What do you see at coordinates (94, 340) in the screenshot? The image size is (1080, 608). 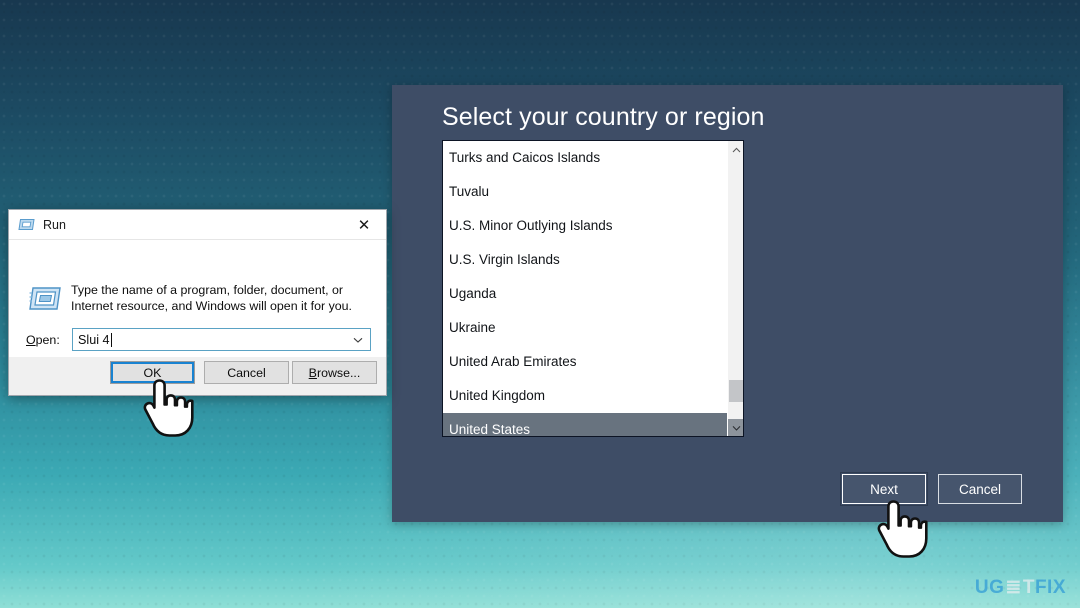 I see `run-command-input: Slui 4` at bounding box center [94, 340].